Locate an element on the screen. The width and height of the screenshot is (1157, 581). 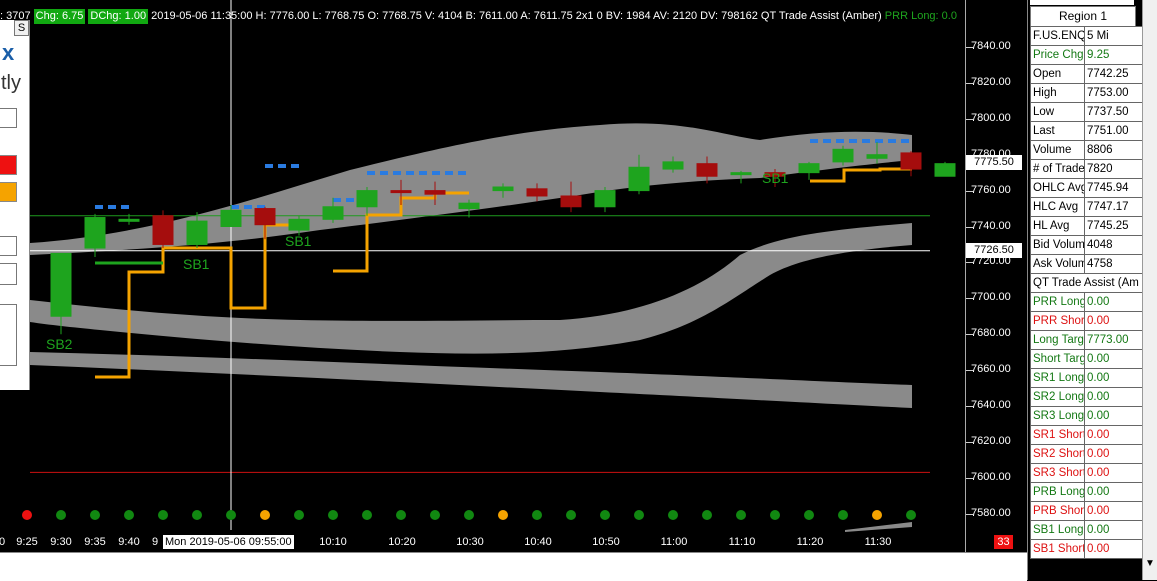
data-key: QT Trade Assist (Am is located at coordinates (1093, 283).